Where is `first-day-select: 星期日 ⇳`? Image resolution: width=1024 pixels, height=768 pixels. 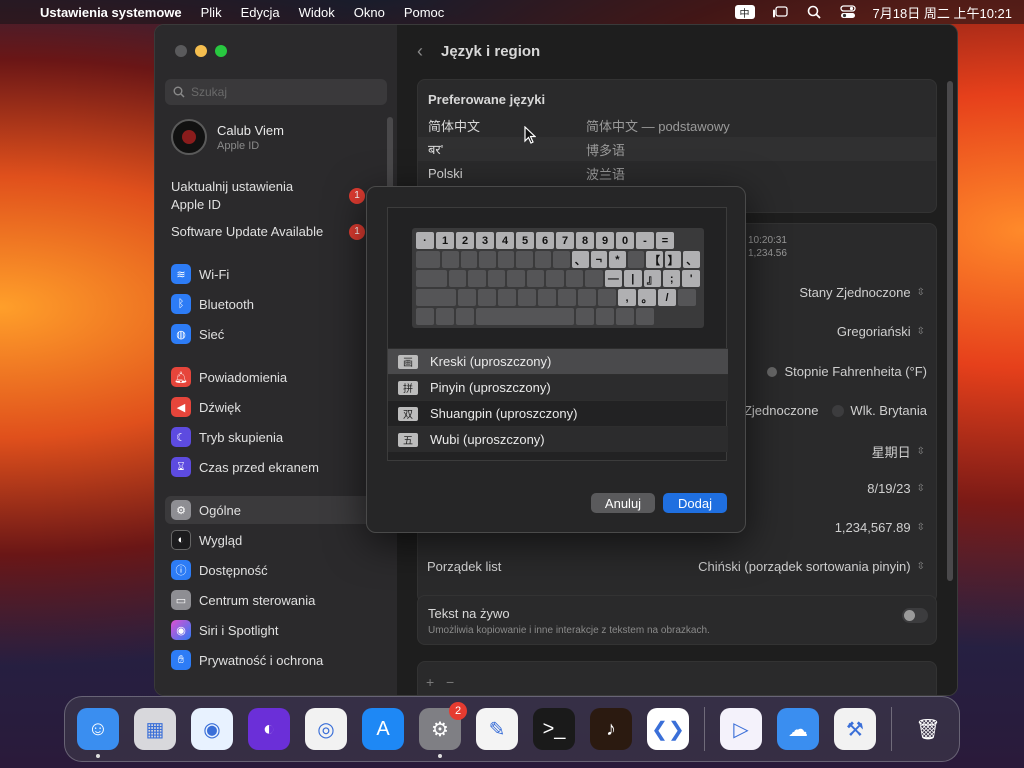
first-day-select: 星期日 ⇳ is located at coordinates (898, 451).